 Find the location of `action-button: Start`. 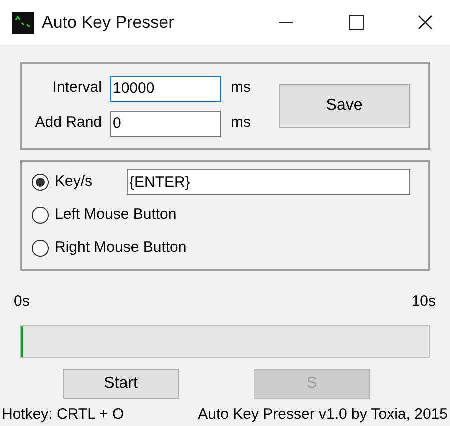

action-button: Start is located at coordinates (121, 383).